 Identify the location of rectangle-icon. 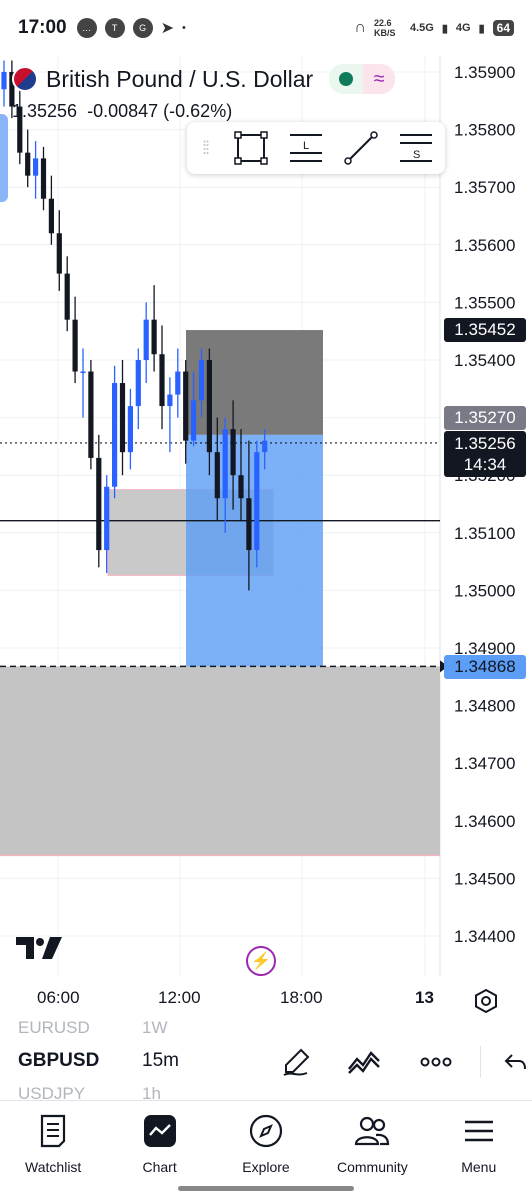
(250, 148).